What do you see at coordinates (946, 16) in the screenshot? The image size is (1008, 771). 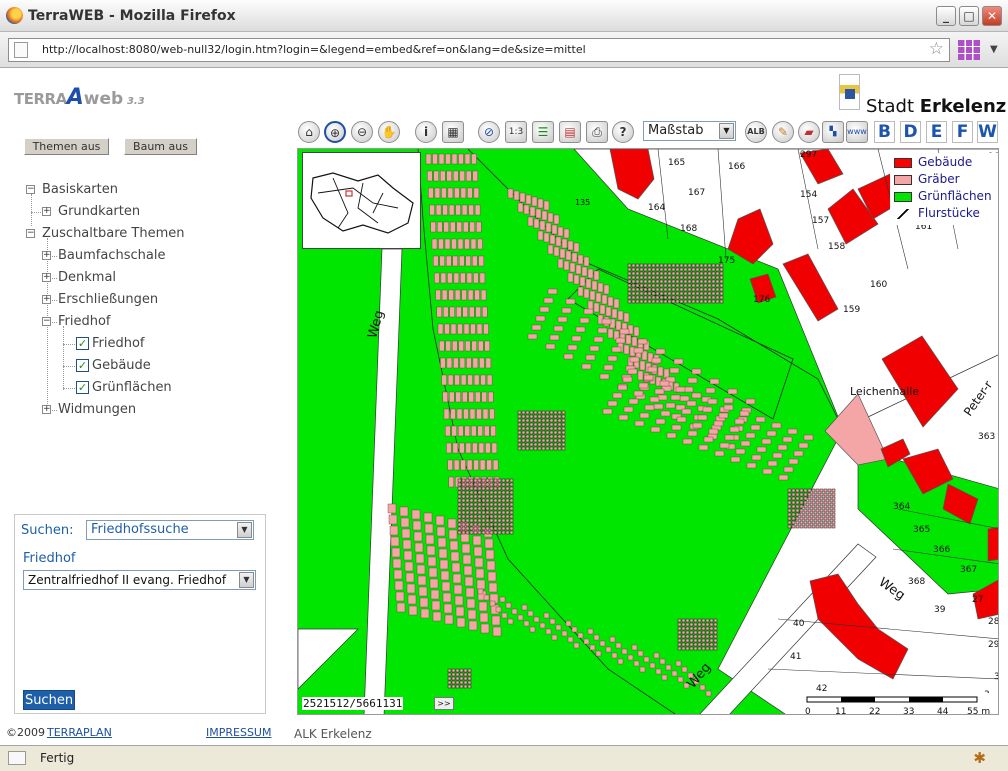 I see `minimize-button: _` at bounding box center [946, 16].